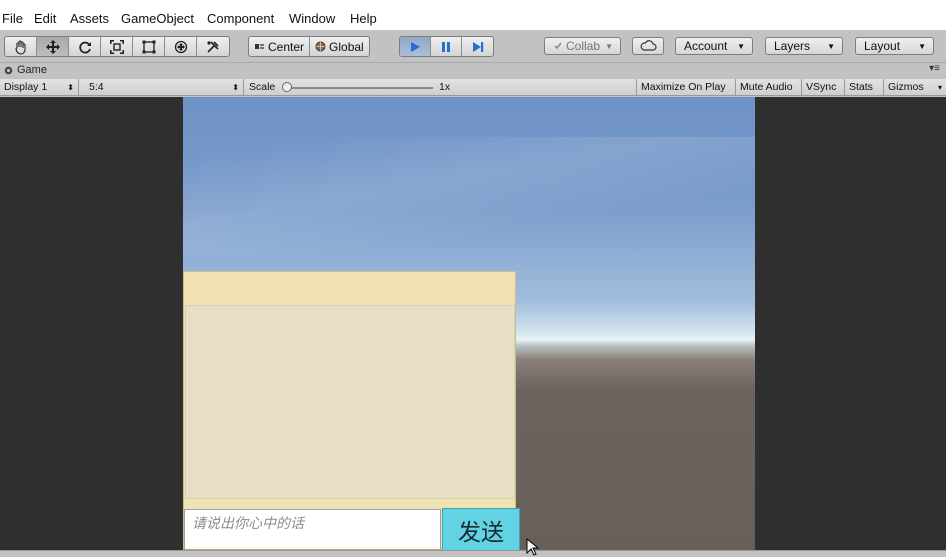  Describe the element at coordinates (262, 87) in the screenshot. I see `scale-label: Scale` at that location.